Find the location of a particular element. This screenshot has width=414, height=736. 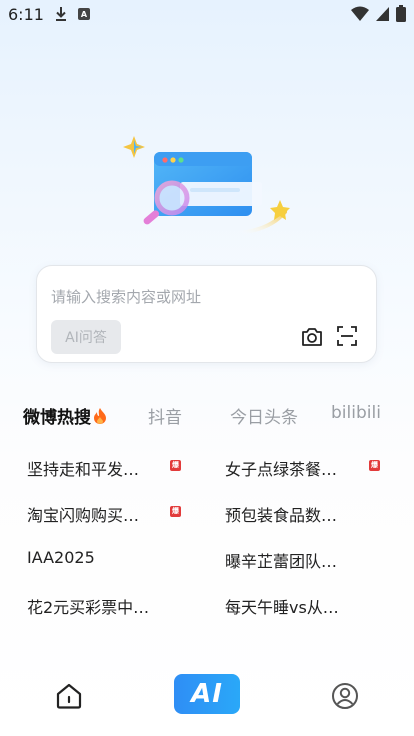

hero-illustration is located at coordinates (206, 185).